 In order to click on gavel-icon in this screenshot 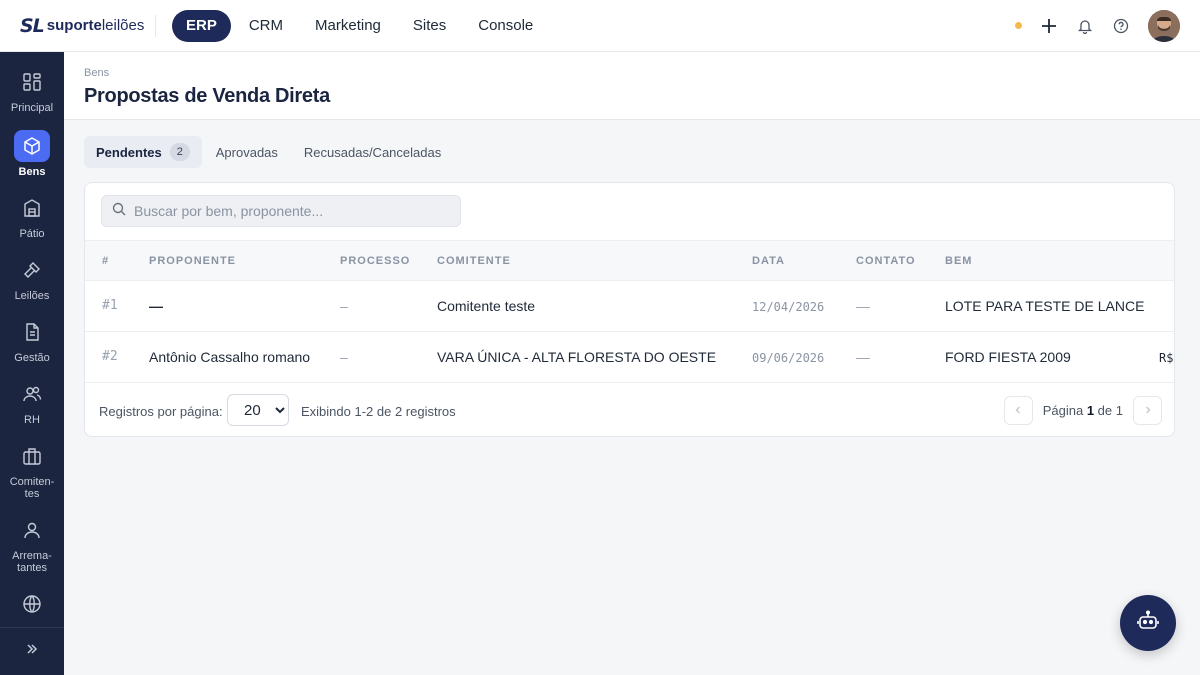, I will do `click(32, 270)`.